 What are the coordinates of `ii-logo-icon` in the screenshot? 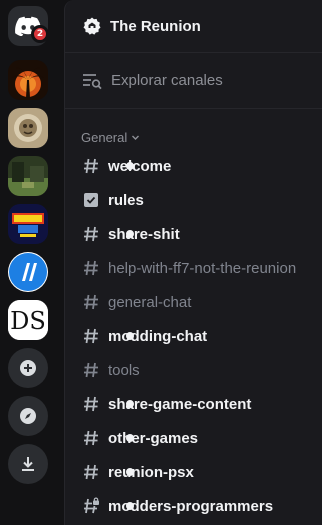 It's located at (28, 272).